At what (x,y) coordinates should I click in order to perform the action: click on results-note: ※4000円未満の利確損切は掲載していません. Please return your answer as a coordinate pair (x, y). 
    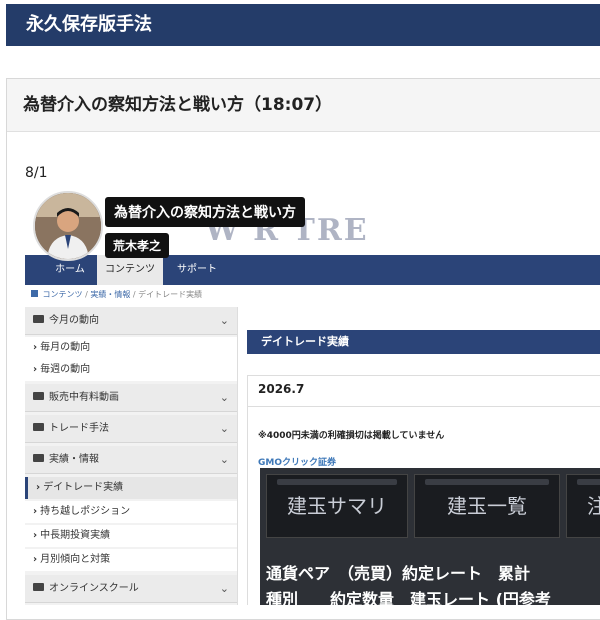
    Looking at the image, I should click on (351, 436).